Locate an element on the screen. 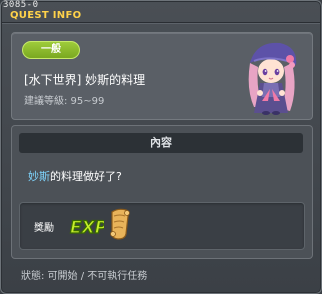 This screenshot has height=294, width=322. exp-icon: EXP is located at coordinates (86, 225).